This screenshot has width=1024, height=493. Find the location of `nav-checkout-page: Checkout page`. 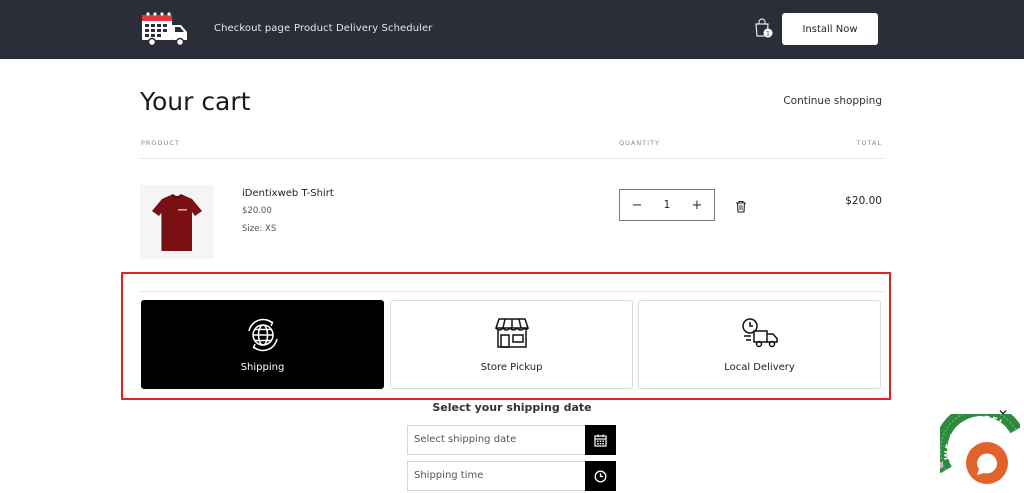

nav-checkout-page: Checkout page is located at coordinates (252, 28).